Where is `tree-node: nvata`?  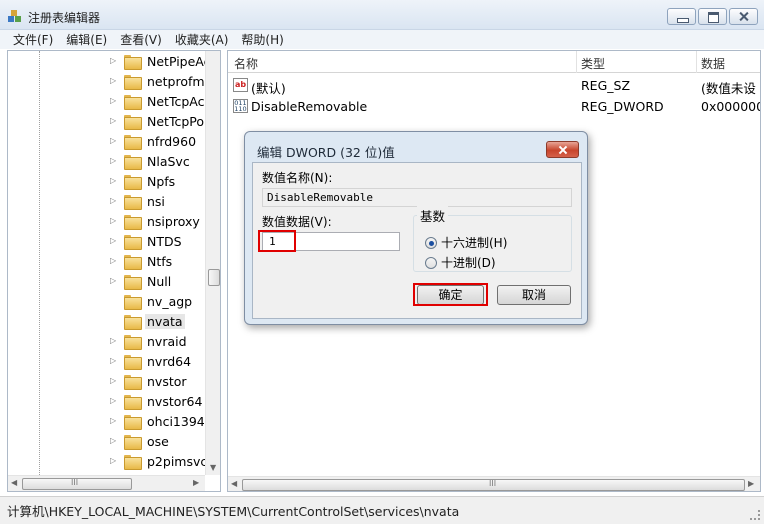 tree-node: nvata is located at coordinates (147, 321).